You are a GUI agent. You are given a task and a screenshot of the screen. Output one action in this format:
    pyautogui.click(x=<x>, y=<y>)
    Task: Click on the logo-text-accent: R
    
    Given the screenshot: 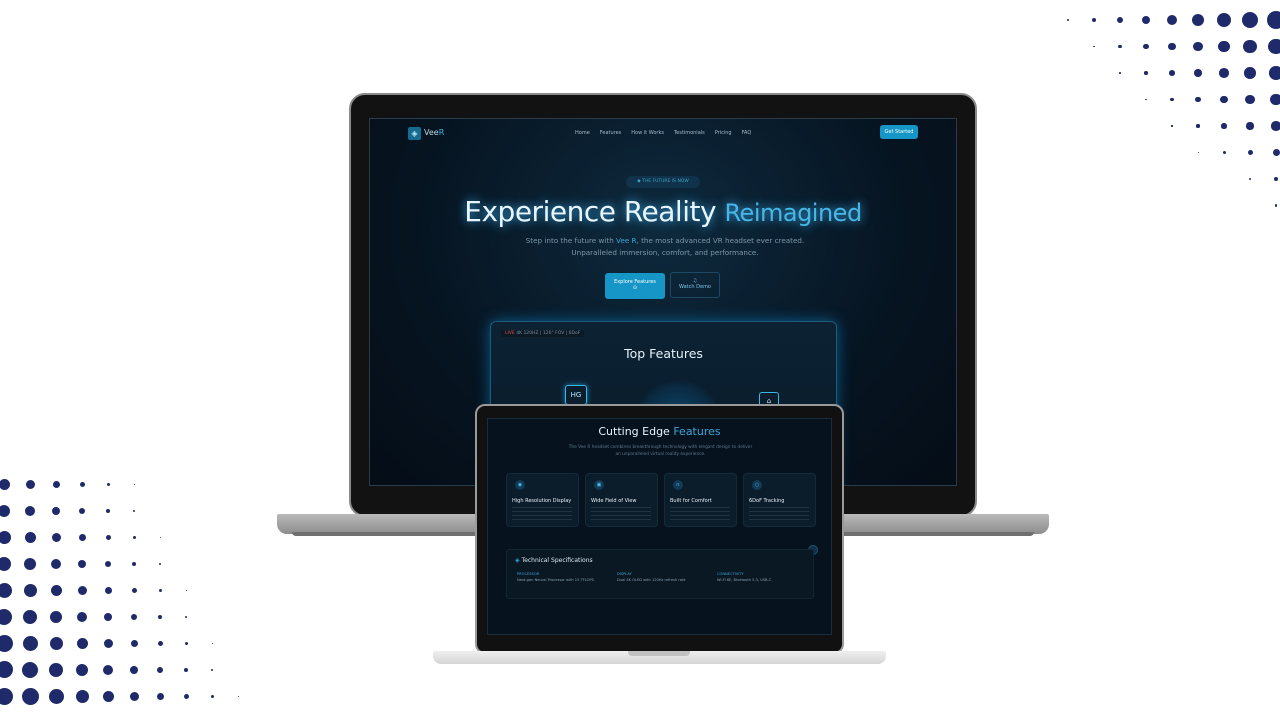 What is the action you would take?
    pyautogui.click(x=441, y=132)
    